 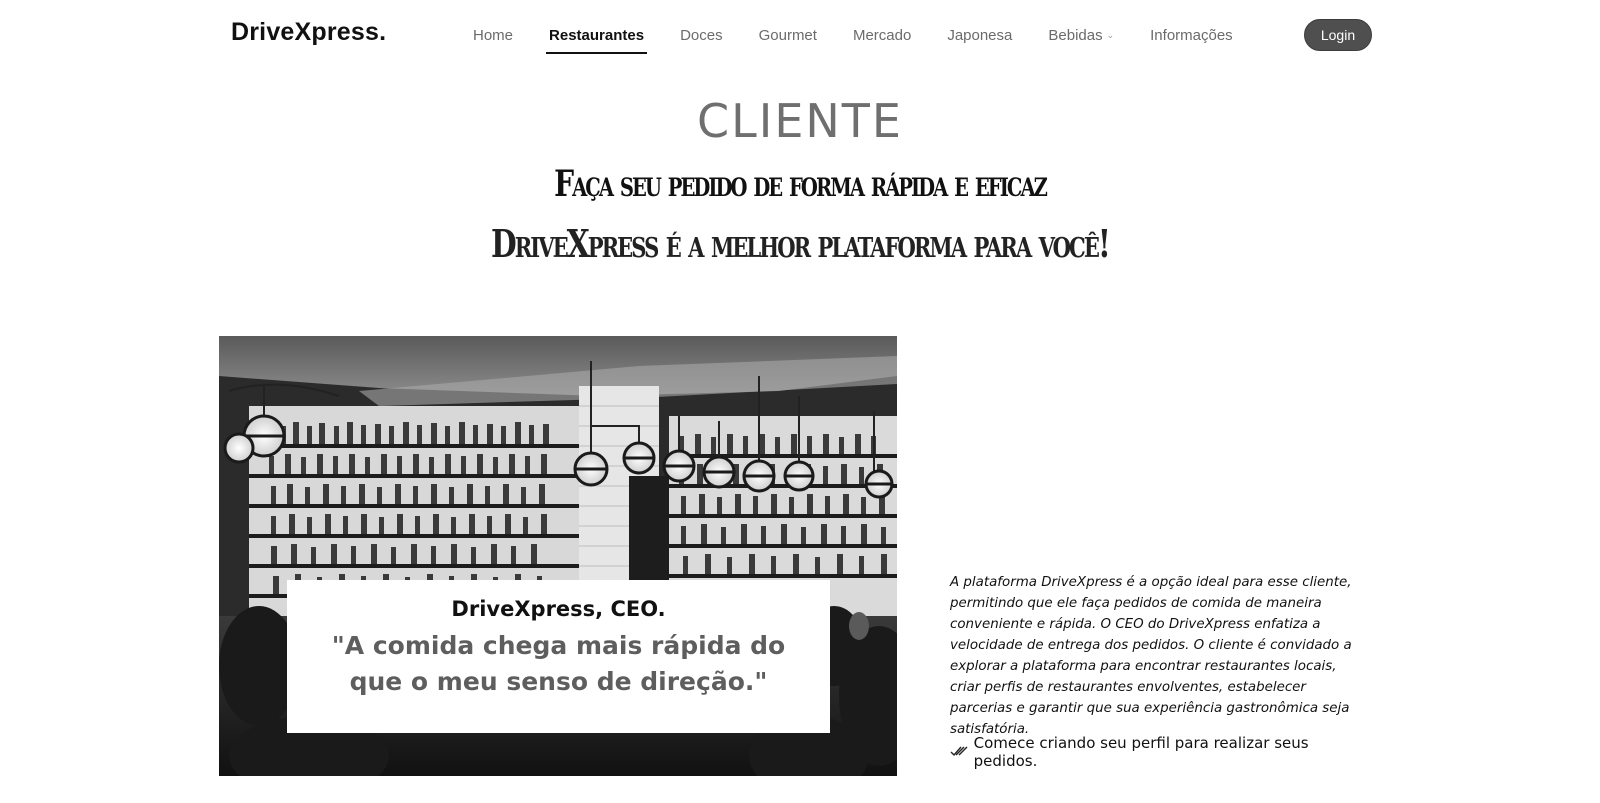 What do you see at coordinates (701, 35) in the screenshot?
I see `nav-item-doces: Doces` at bounding box center [701, 35].